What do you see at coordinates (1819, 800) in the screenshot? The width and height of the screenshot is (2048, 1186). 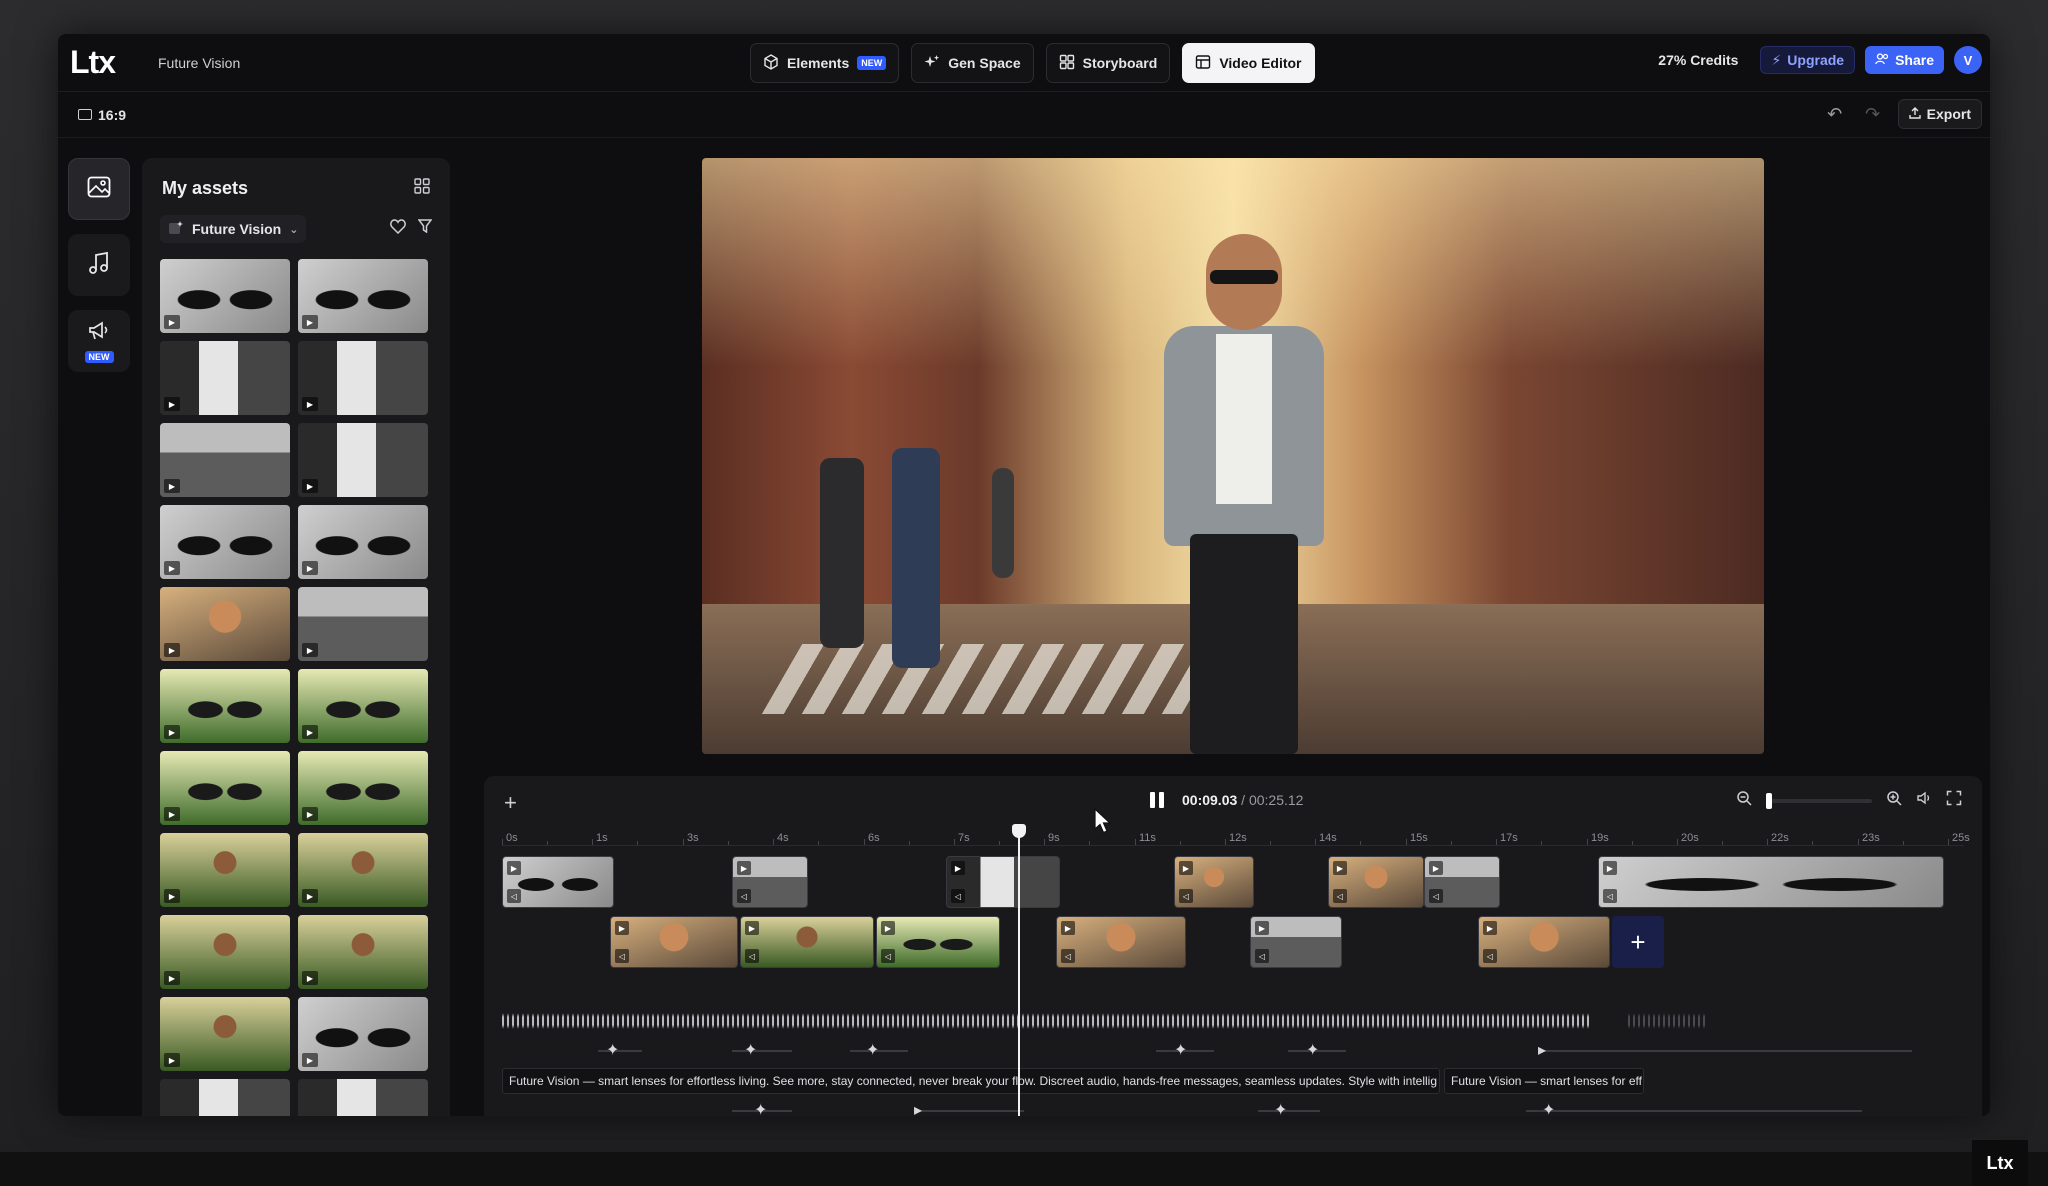 I see `zoom-slider` at bounding box center [1819, 800].